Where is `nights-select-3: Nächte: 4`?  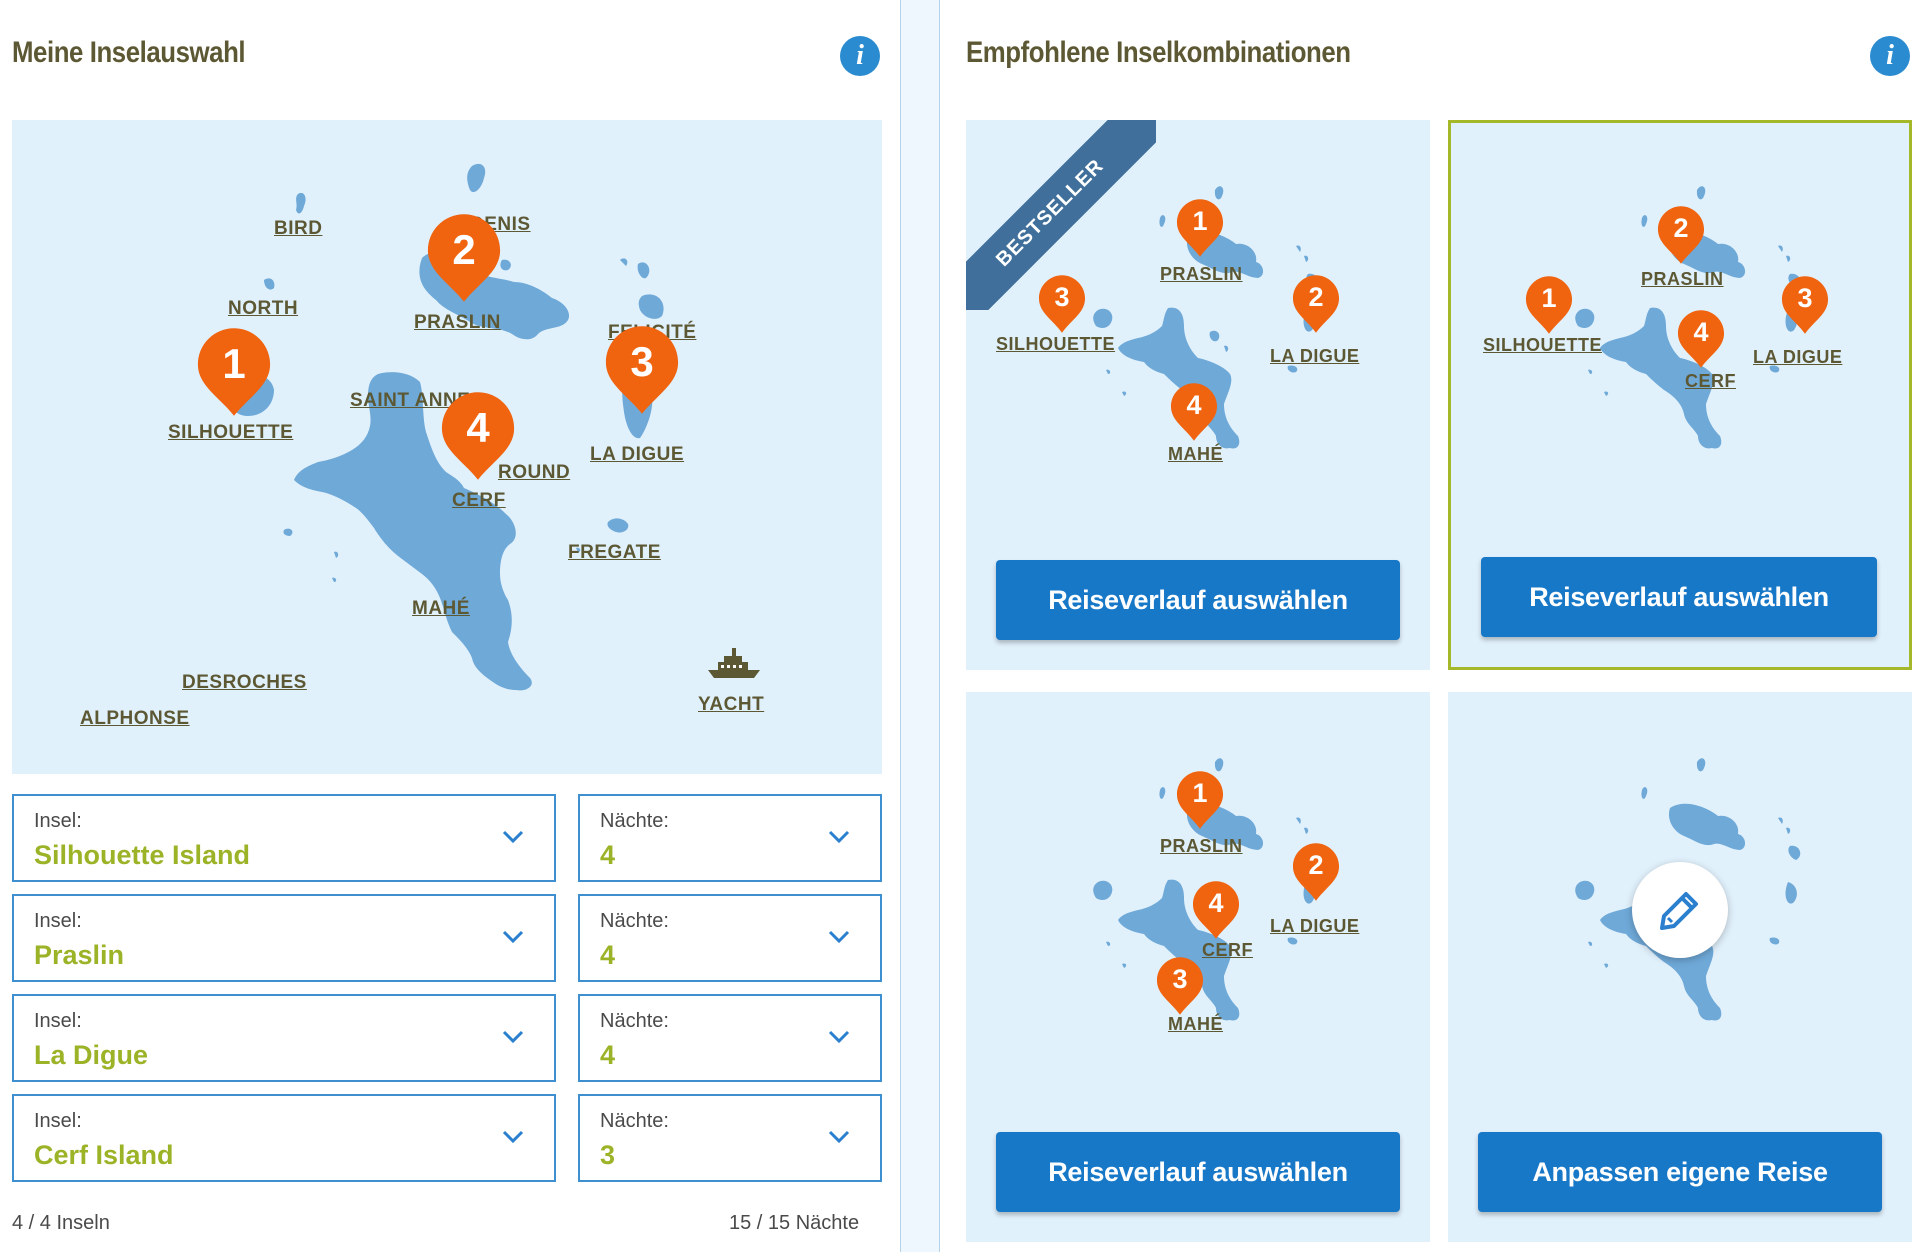
nights-select-3: Nächte: 4 is located at coordinates (730, 1038).